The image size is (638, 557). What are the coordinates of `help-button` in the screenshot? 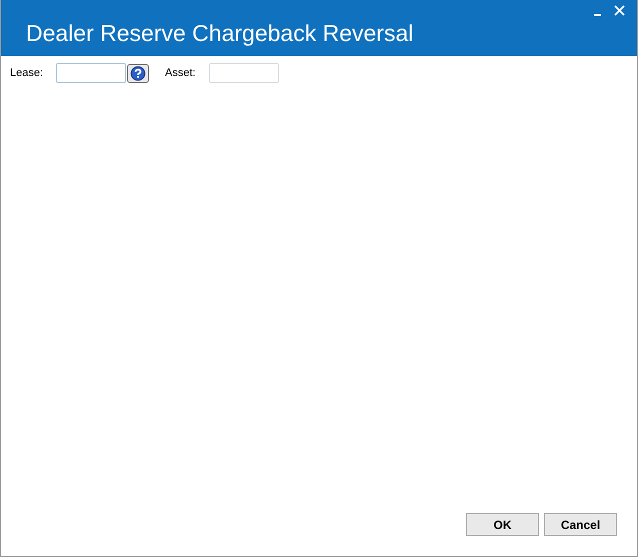 It's located at (138, 73).